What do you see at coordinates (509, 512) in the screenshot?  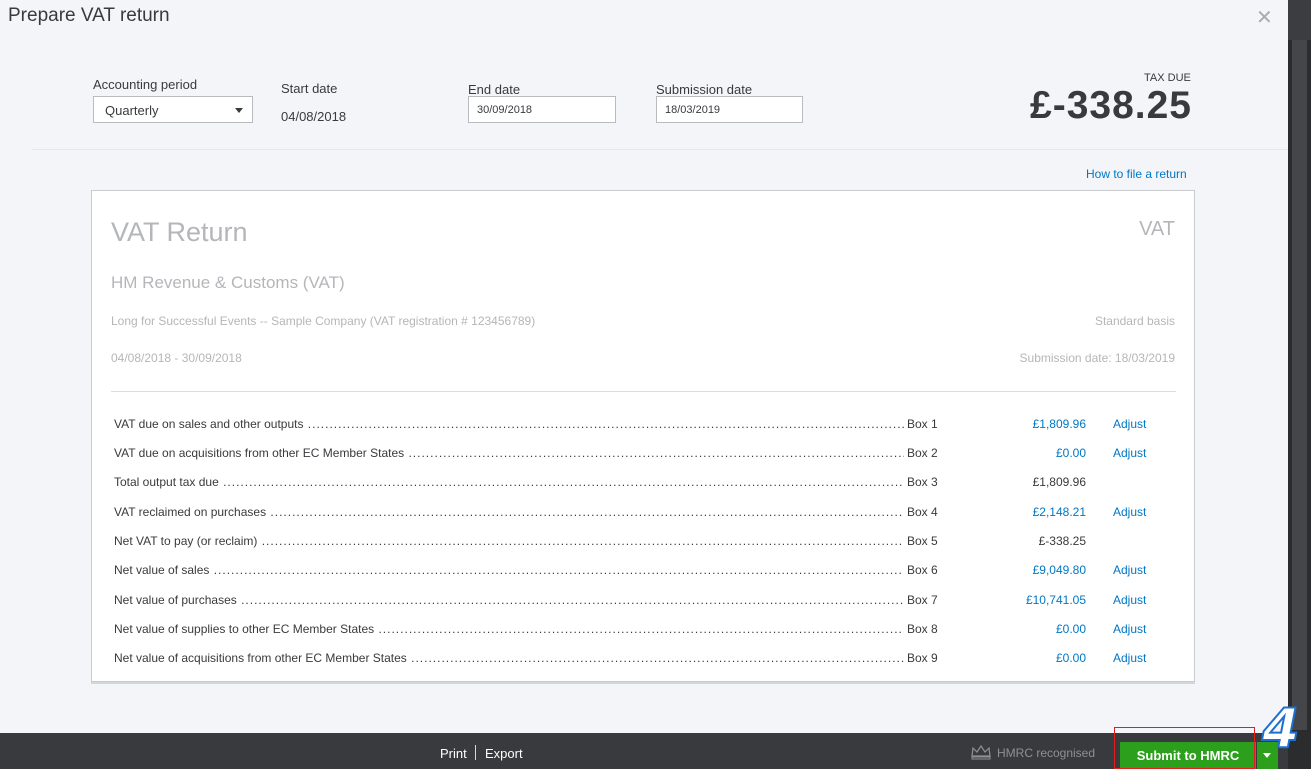 I see `vat-box-description: VAT reclaimed on purchases` at bounding box center [509, 512].